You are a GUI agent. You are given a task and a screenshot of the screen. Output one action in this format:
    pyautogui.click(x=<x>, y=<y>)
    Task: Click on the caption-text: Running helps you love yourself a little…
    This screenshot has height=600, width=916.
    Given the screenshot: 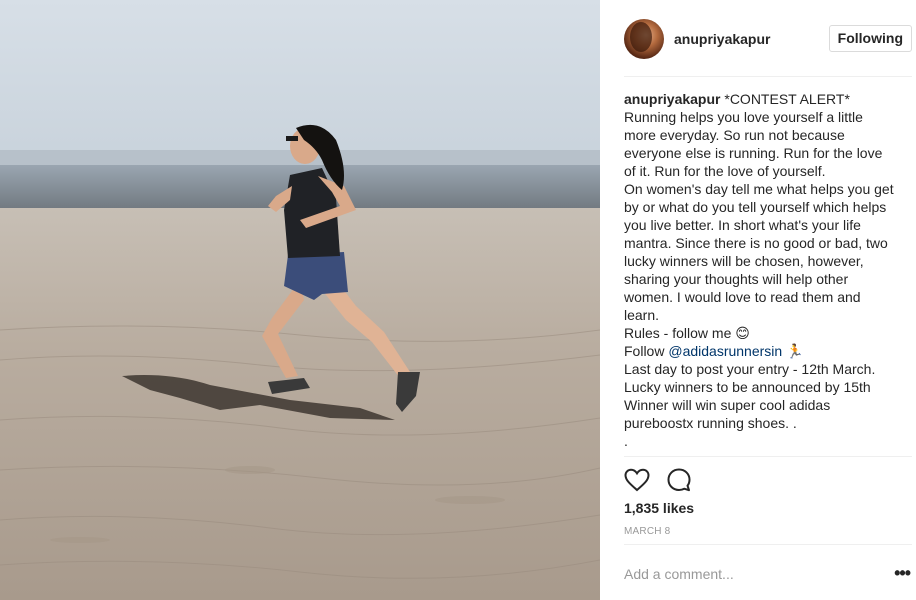 What is the action you would take?
    pyautogui.click(x=759, y=234)
    